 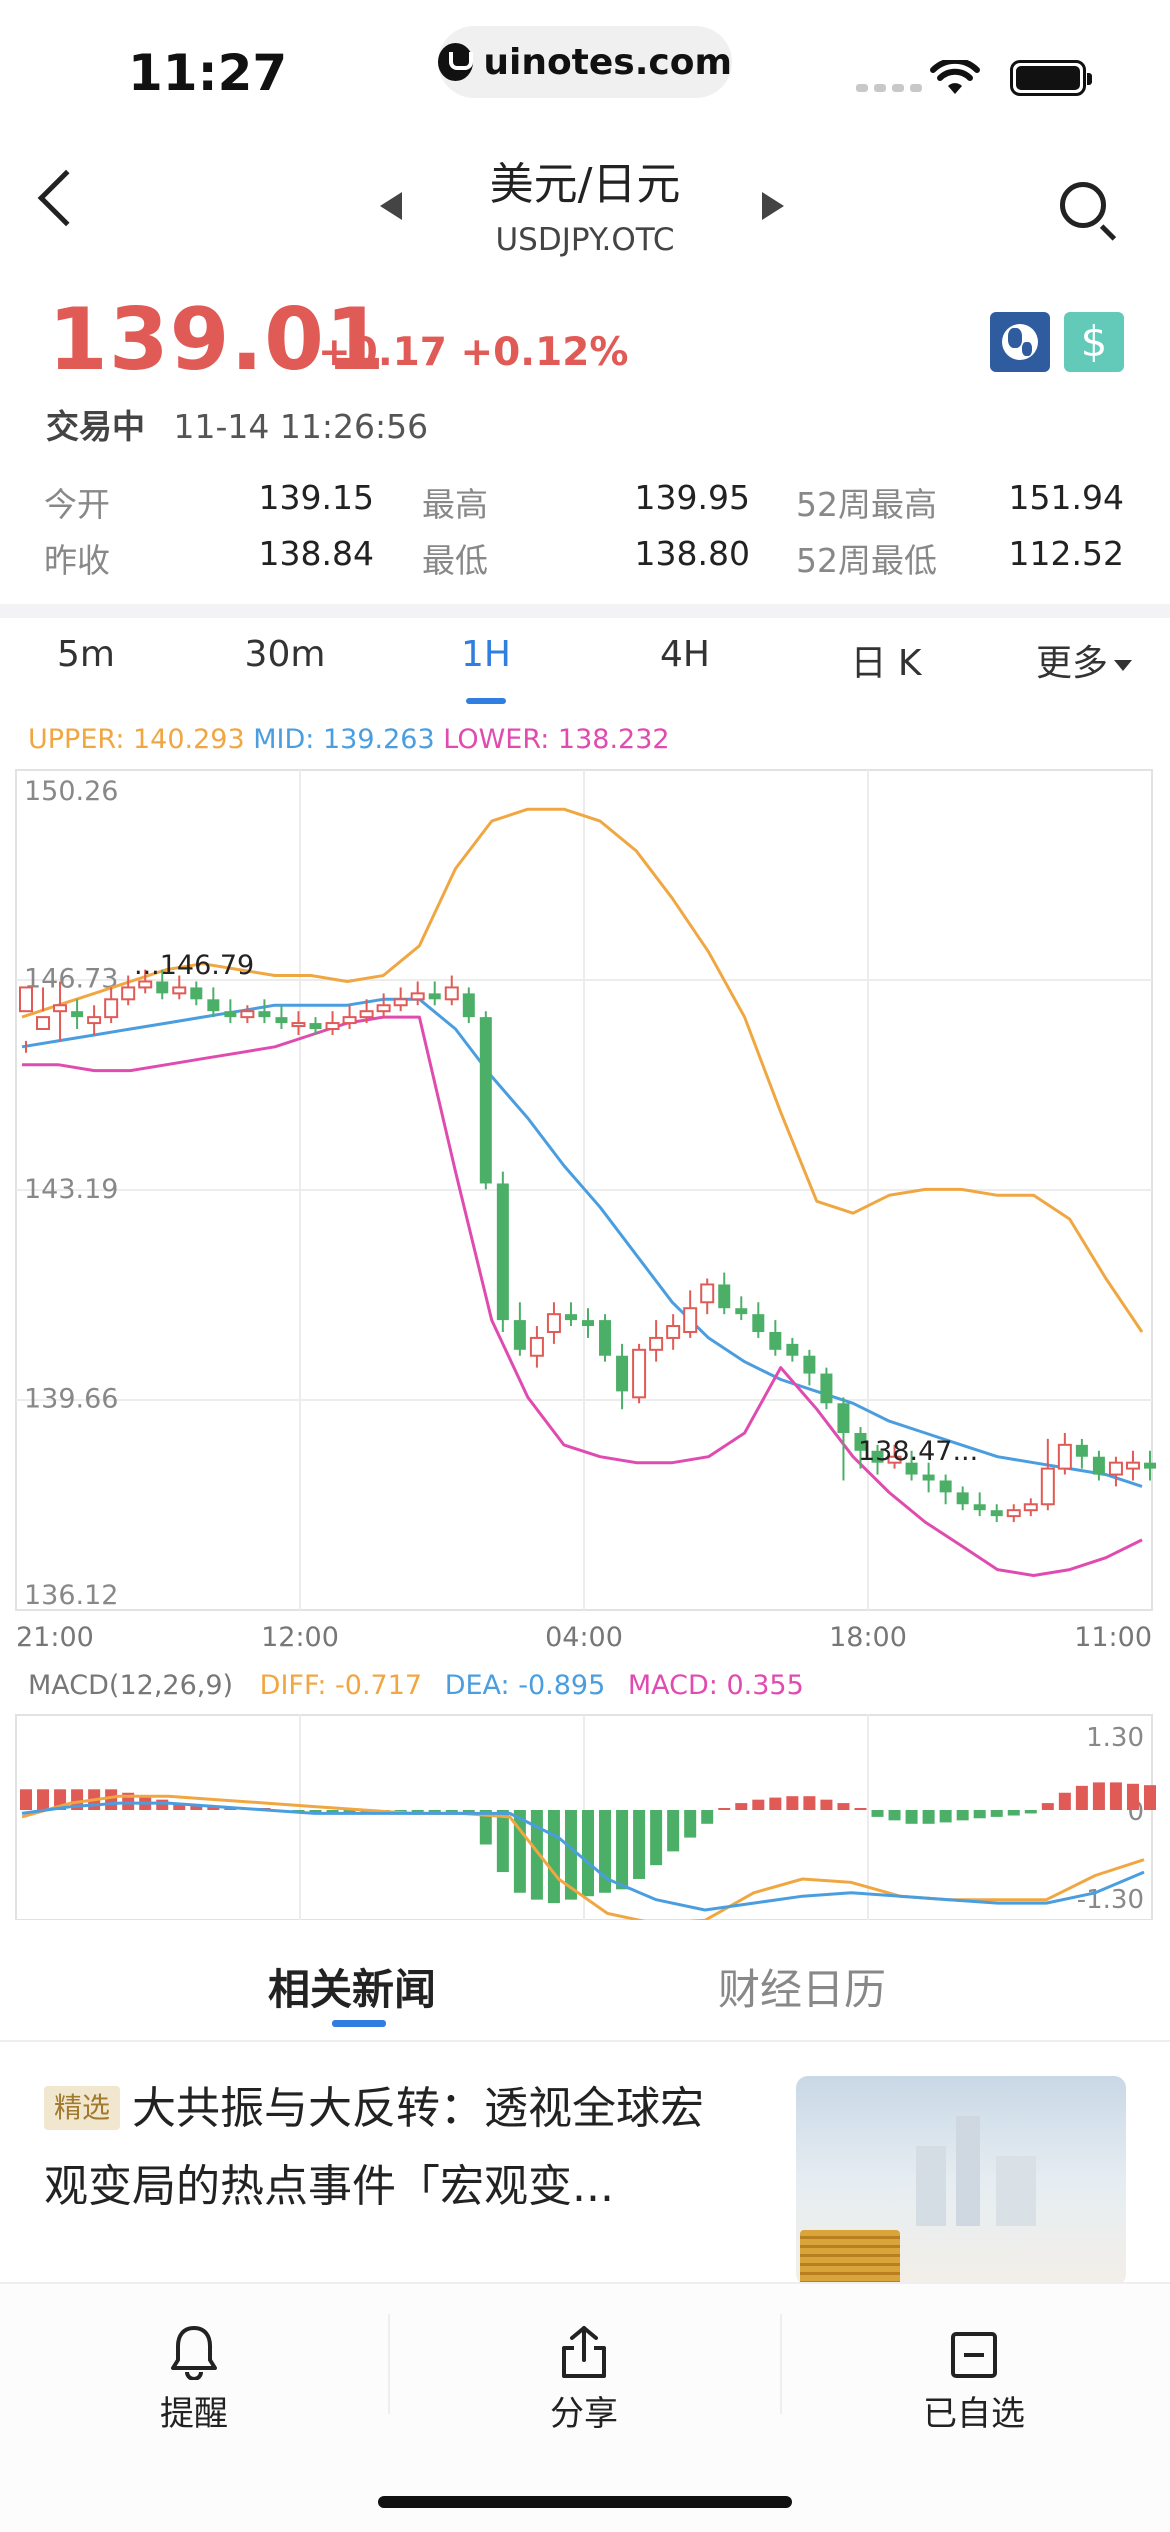 What do you see at coordinates (486, 654) in the screenshot?
I see `tab-1h: 1H` at bounding box center [486, 654].